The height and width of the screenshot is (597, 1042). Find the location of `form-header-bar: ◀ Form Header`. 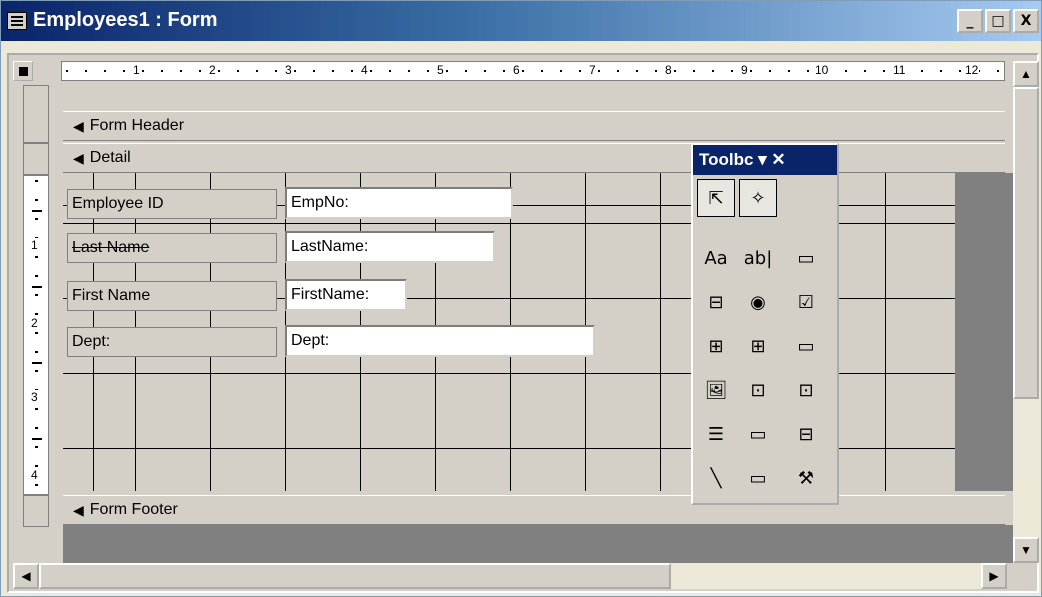

form-header-bar: ◀ Form Header is located at coordinates (534, 126).